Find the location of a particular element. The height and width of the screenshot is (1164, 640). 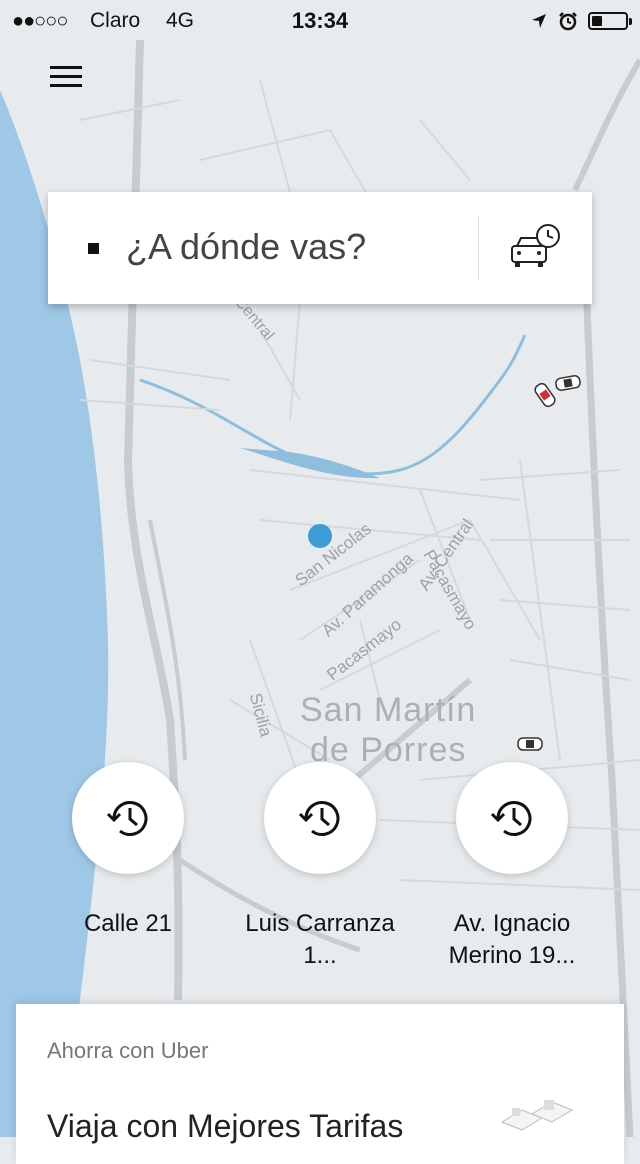

city-illustration-icon is located at coordinates (537, 1115).